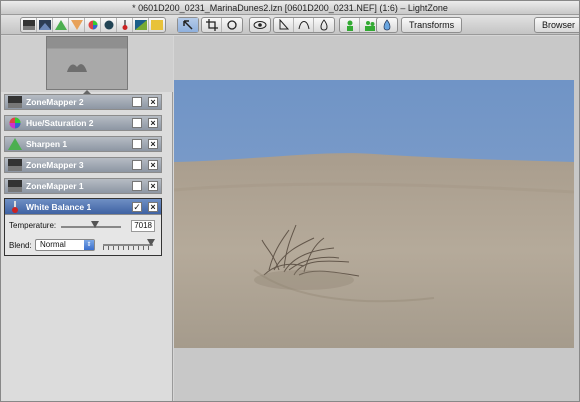  Describe the element at coordinates (47, 144) in the screenshot. I see `tool-name: Sharpen 1` at that location.